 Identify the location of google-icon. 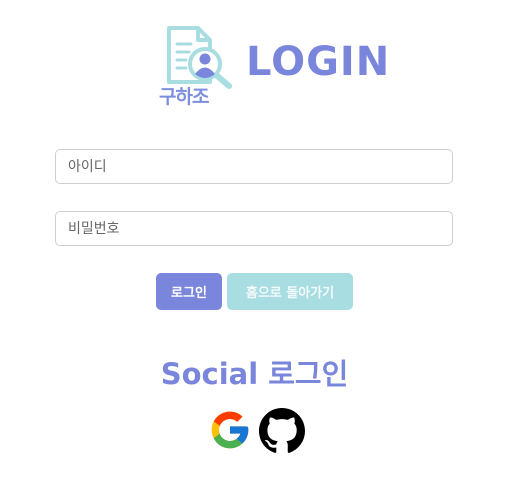
(230, 430).